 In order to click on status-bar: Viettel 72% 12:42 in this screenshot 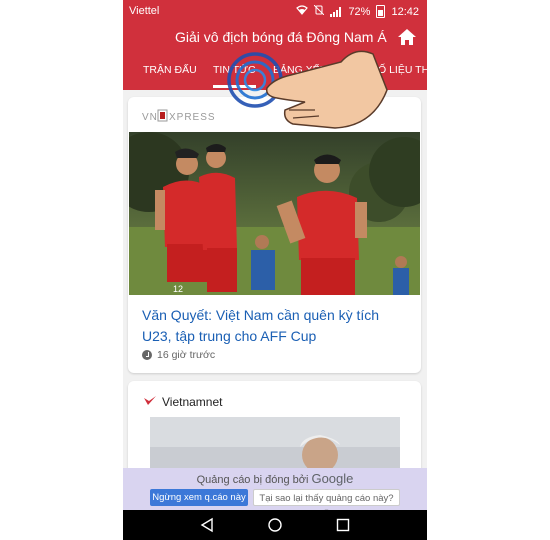, I will do `click(275, 11)`.